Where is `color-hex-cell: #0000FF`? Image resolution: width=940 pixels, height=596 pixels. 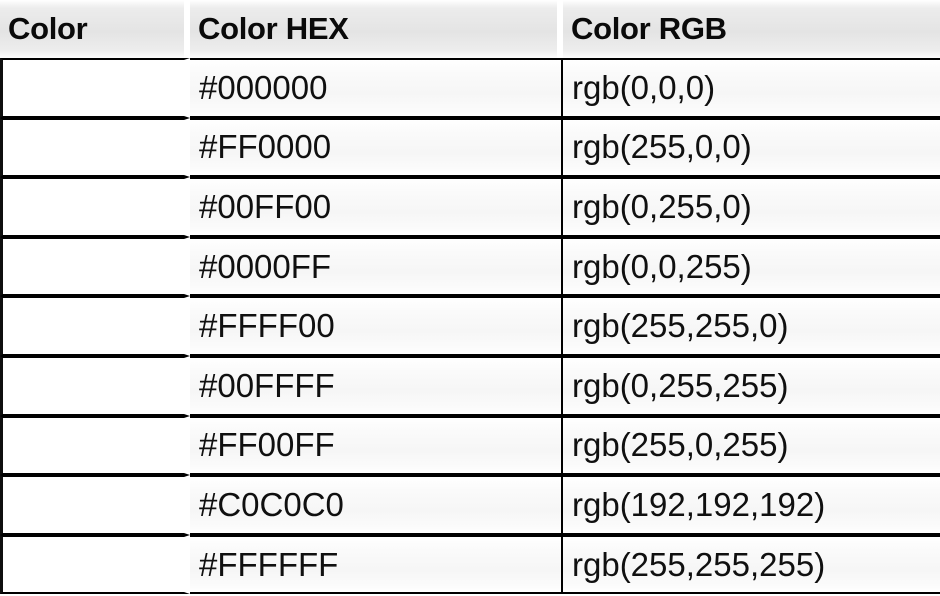
color-hex-cell: #0000FF is located at coordinates (376, 266).